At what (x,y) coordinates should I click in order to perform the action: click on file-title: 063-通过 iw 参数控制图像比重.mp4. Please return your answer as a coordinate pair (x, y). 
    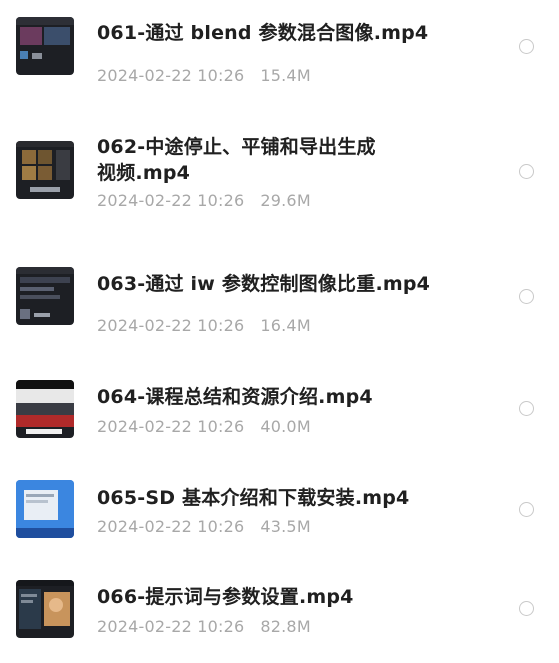
    Looking at the image, I should click on (264, 284).